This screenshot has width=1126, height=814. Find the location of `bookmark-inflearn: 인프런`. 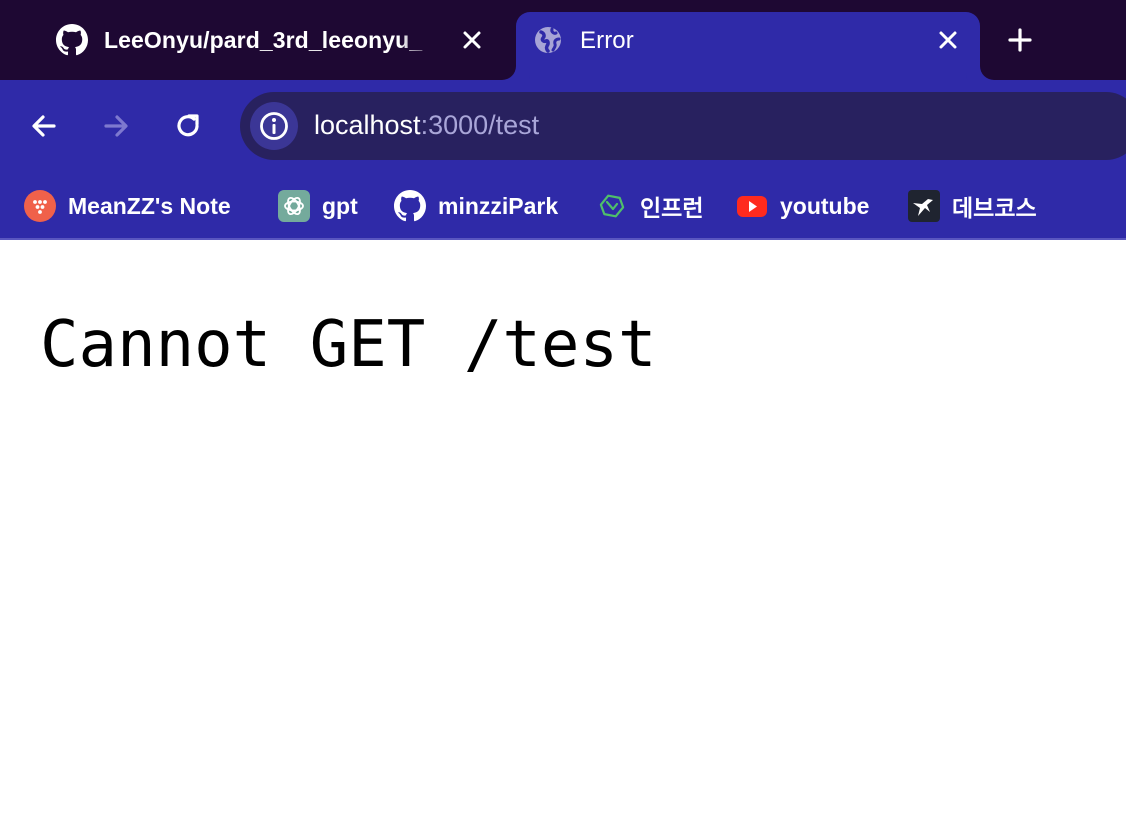

bookmark-inflearn: 인프런 is located at coordinates (649, 206).